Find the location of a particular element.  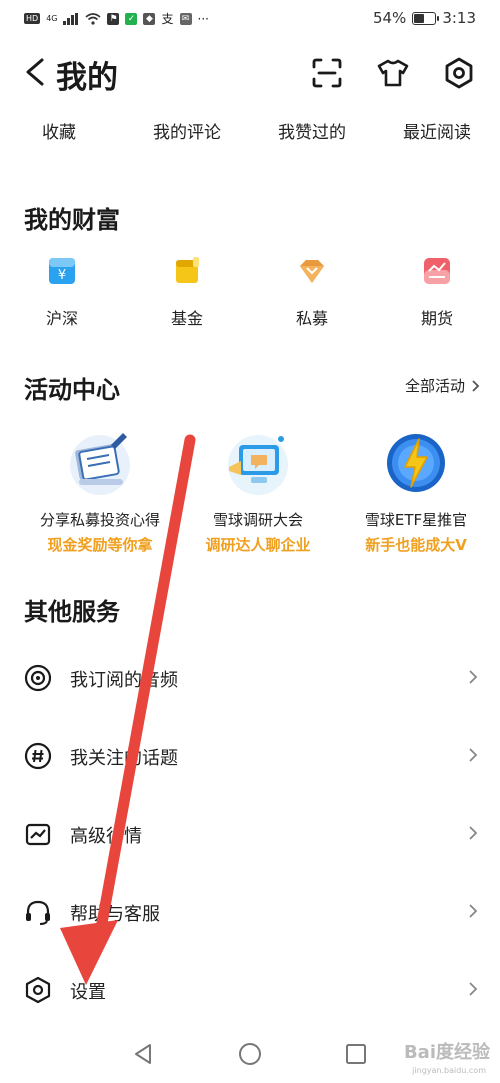

app-notification-green-icon: ✓ is located at coordinates (131, 18).